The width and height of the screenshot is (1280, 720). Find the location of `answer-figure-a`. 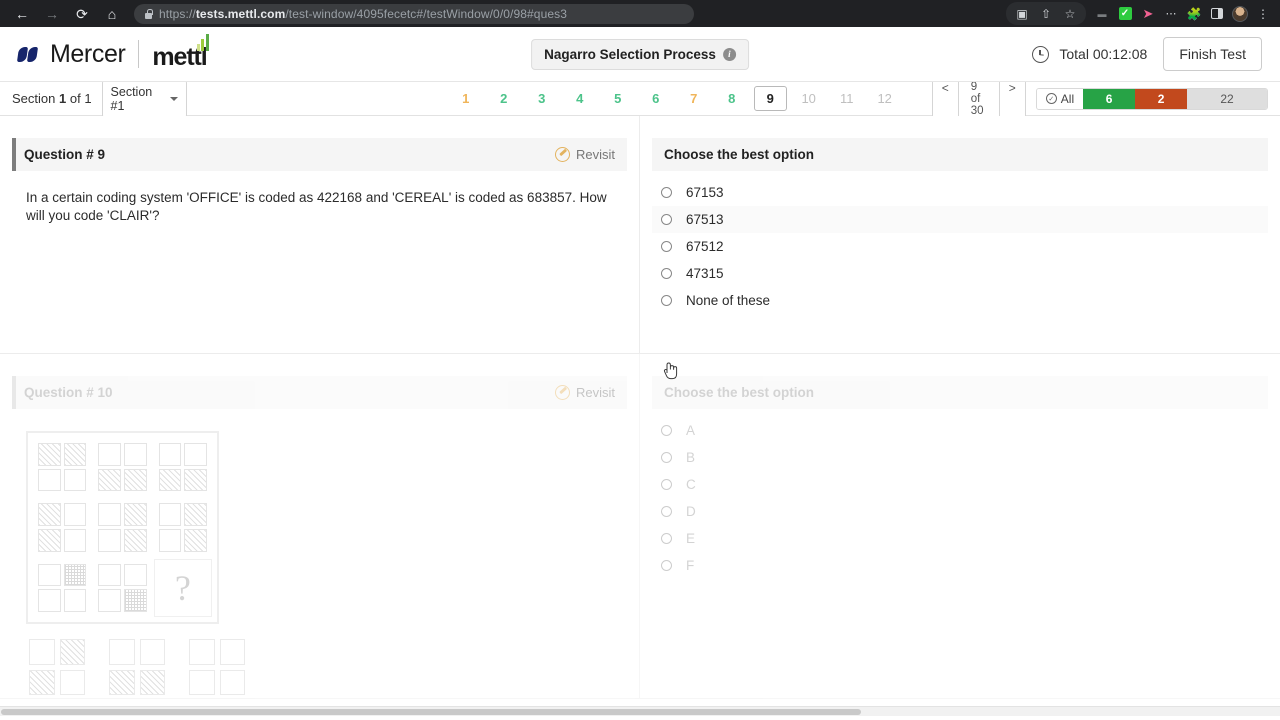

answer-figure-a is located at coordinates (57, 667).